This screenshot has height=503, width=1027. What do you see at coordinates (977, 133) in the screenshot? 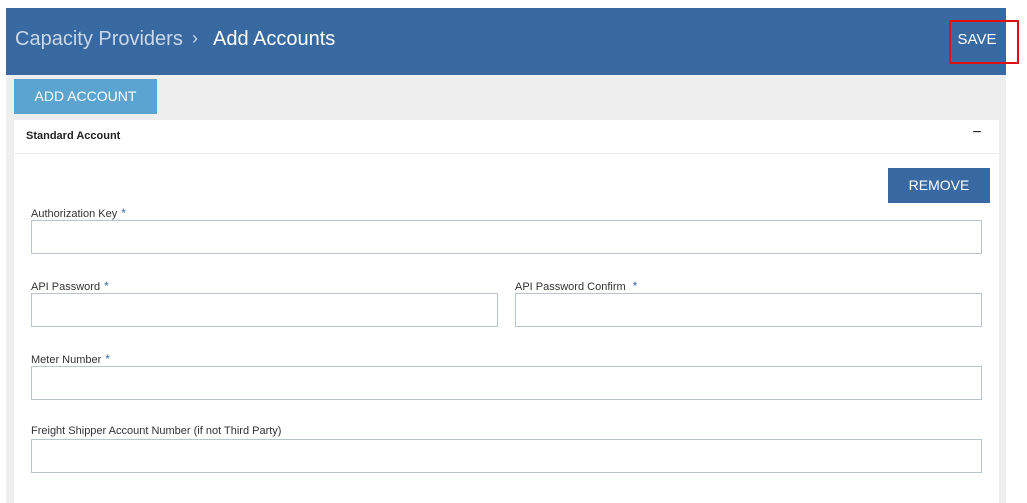
I see `minus-icon: −` at bounding box center [977, 133].